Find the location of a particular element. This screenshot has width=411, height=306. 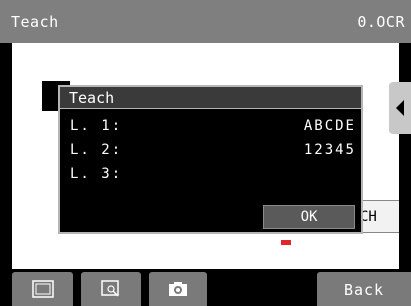

dialog-header: Teach is located at coordinates (210, 98).